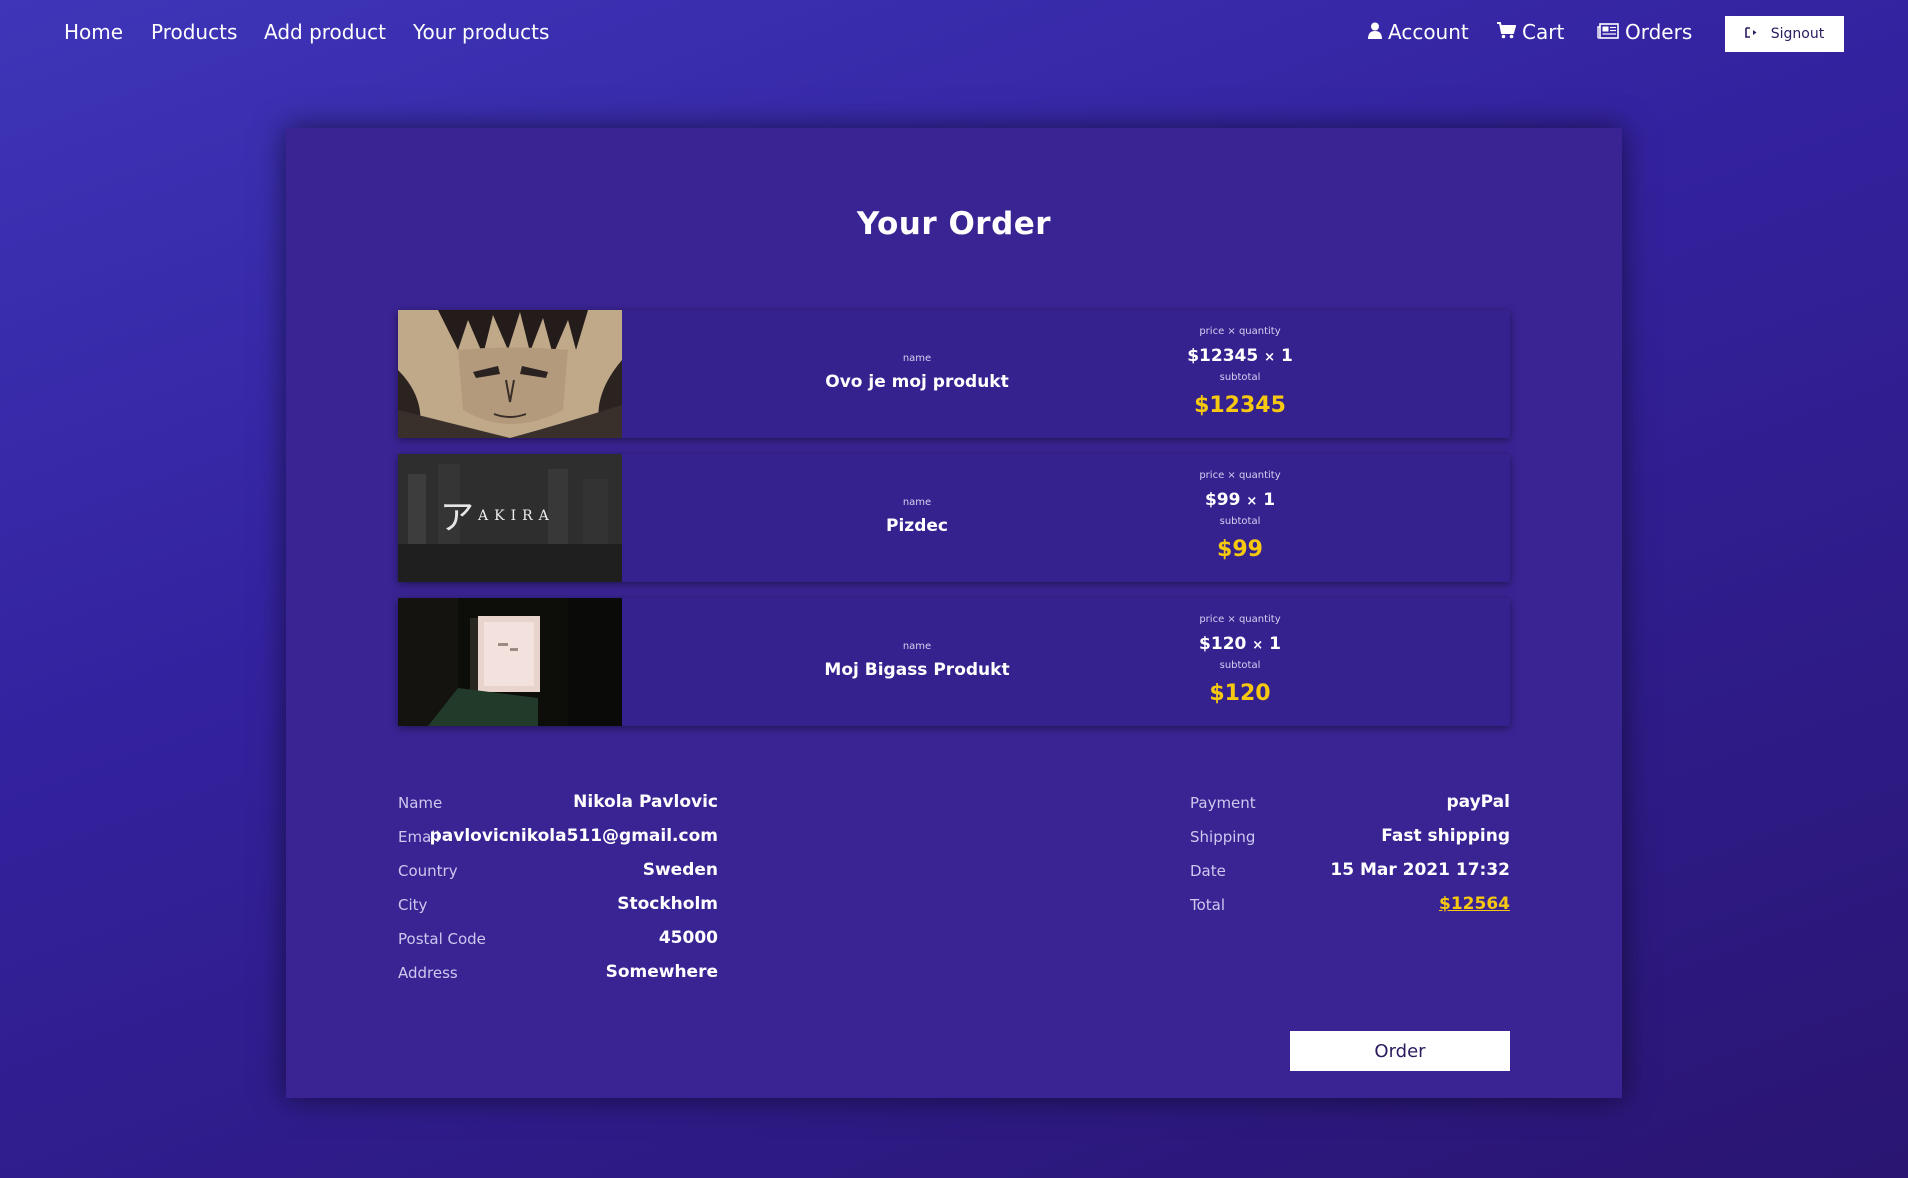  I want to click on user-icon, so click(1375, 33).